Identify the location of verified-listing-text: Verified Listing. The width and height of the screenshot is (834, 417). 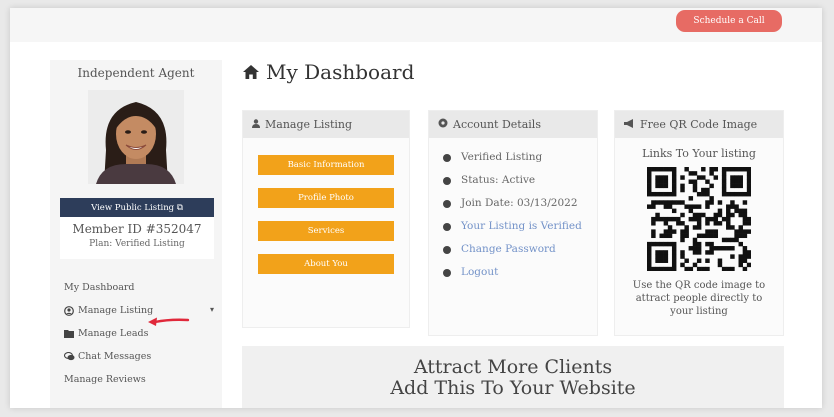
(502, 157).